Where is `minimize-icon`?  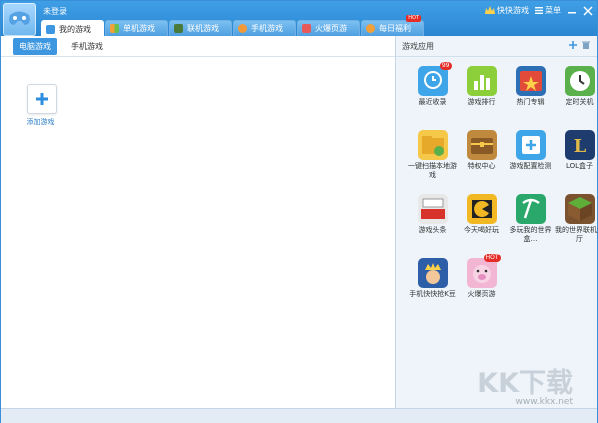
minimize-icon is located at coordinates (572, 11).